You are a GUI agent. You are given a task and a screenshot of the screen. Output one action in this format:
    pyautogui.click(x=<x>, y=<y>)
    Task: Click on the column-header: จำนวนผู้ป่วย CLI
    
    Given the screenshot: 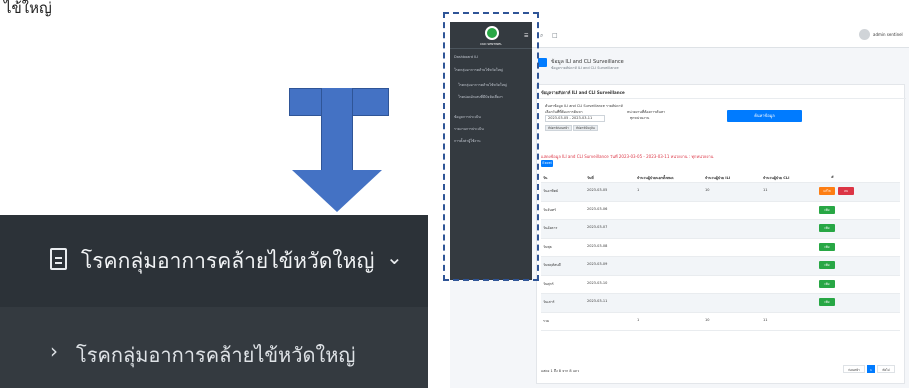 What is the action you would take?
    pyautogui.click(x=776, y=178)
    